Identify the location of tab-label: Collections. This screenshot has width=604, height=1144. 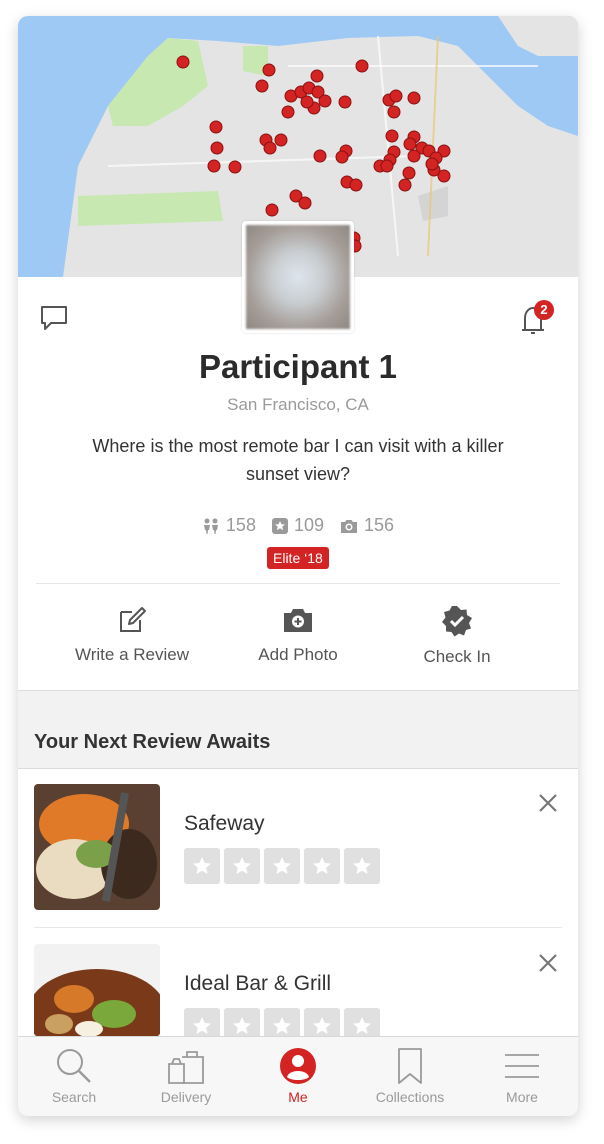
(410, 1097).